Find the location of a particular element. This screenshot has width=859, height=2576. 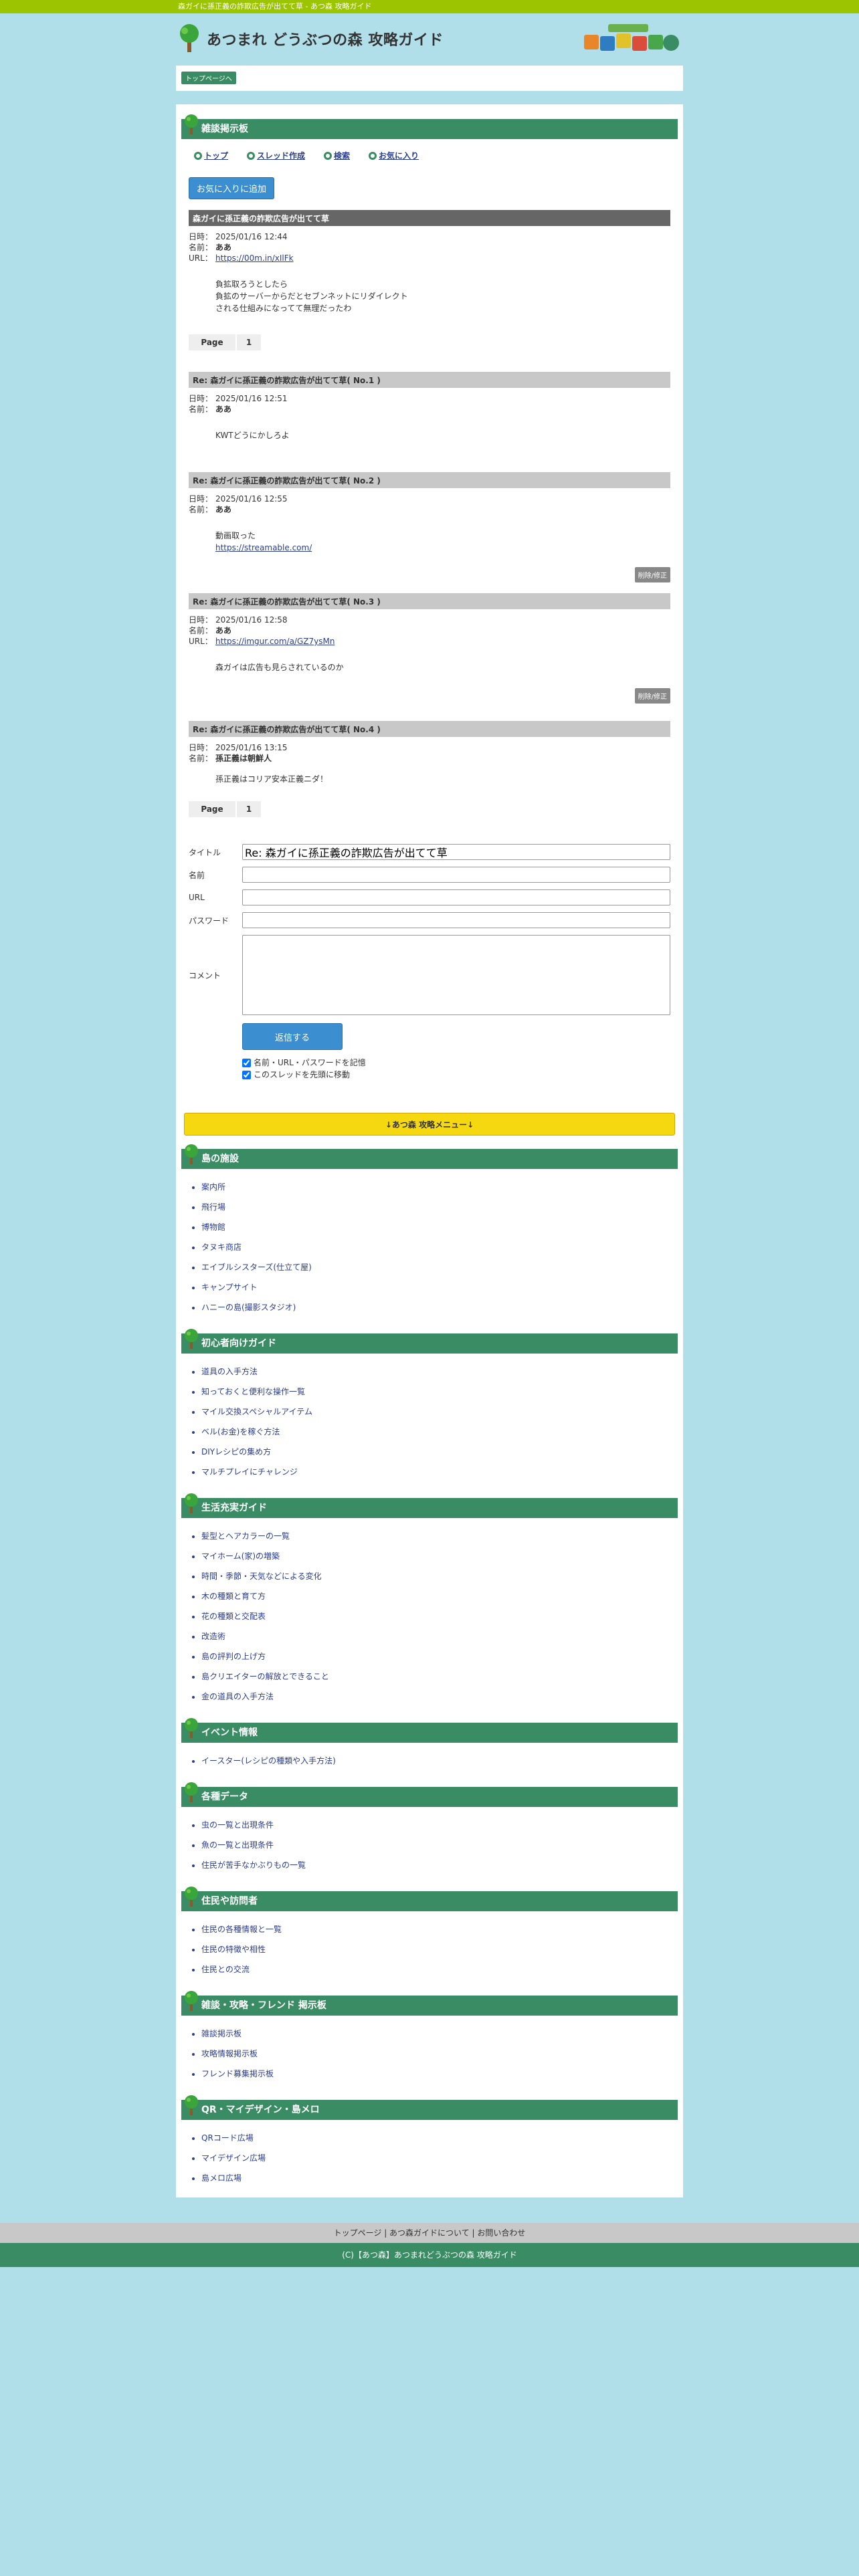

menu-item-link: マイデザイン広場 is located at coordinates (234, 2158).